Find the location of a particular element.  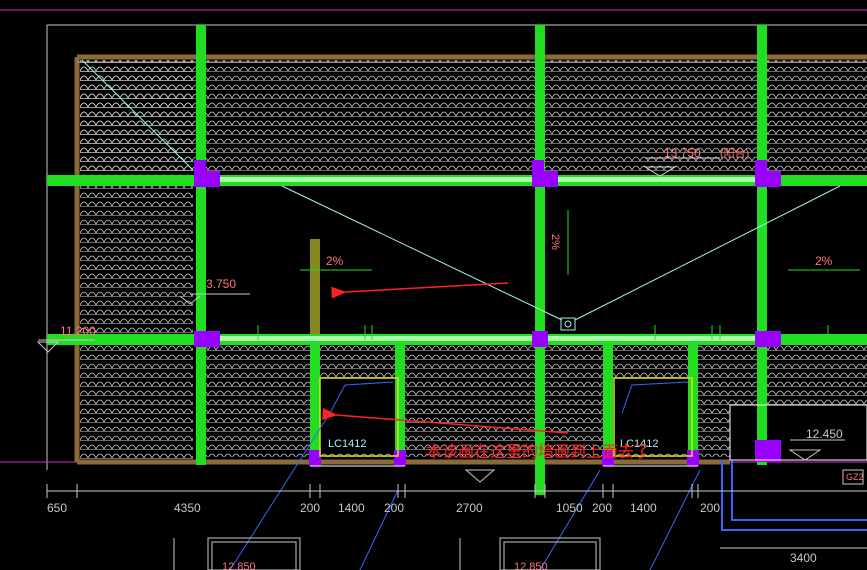

dim-3: 1400 is located at coordinates (351, 508).